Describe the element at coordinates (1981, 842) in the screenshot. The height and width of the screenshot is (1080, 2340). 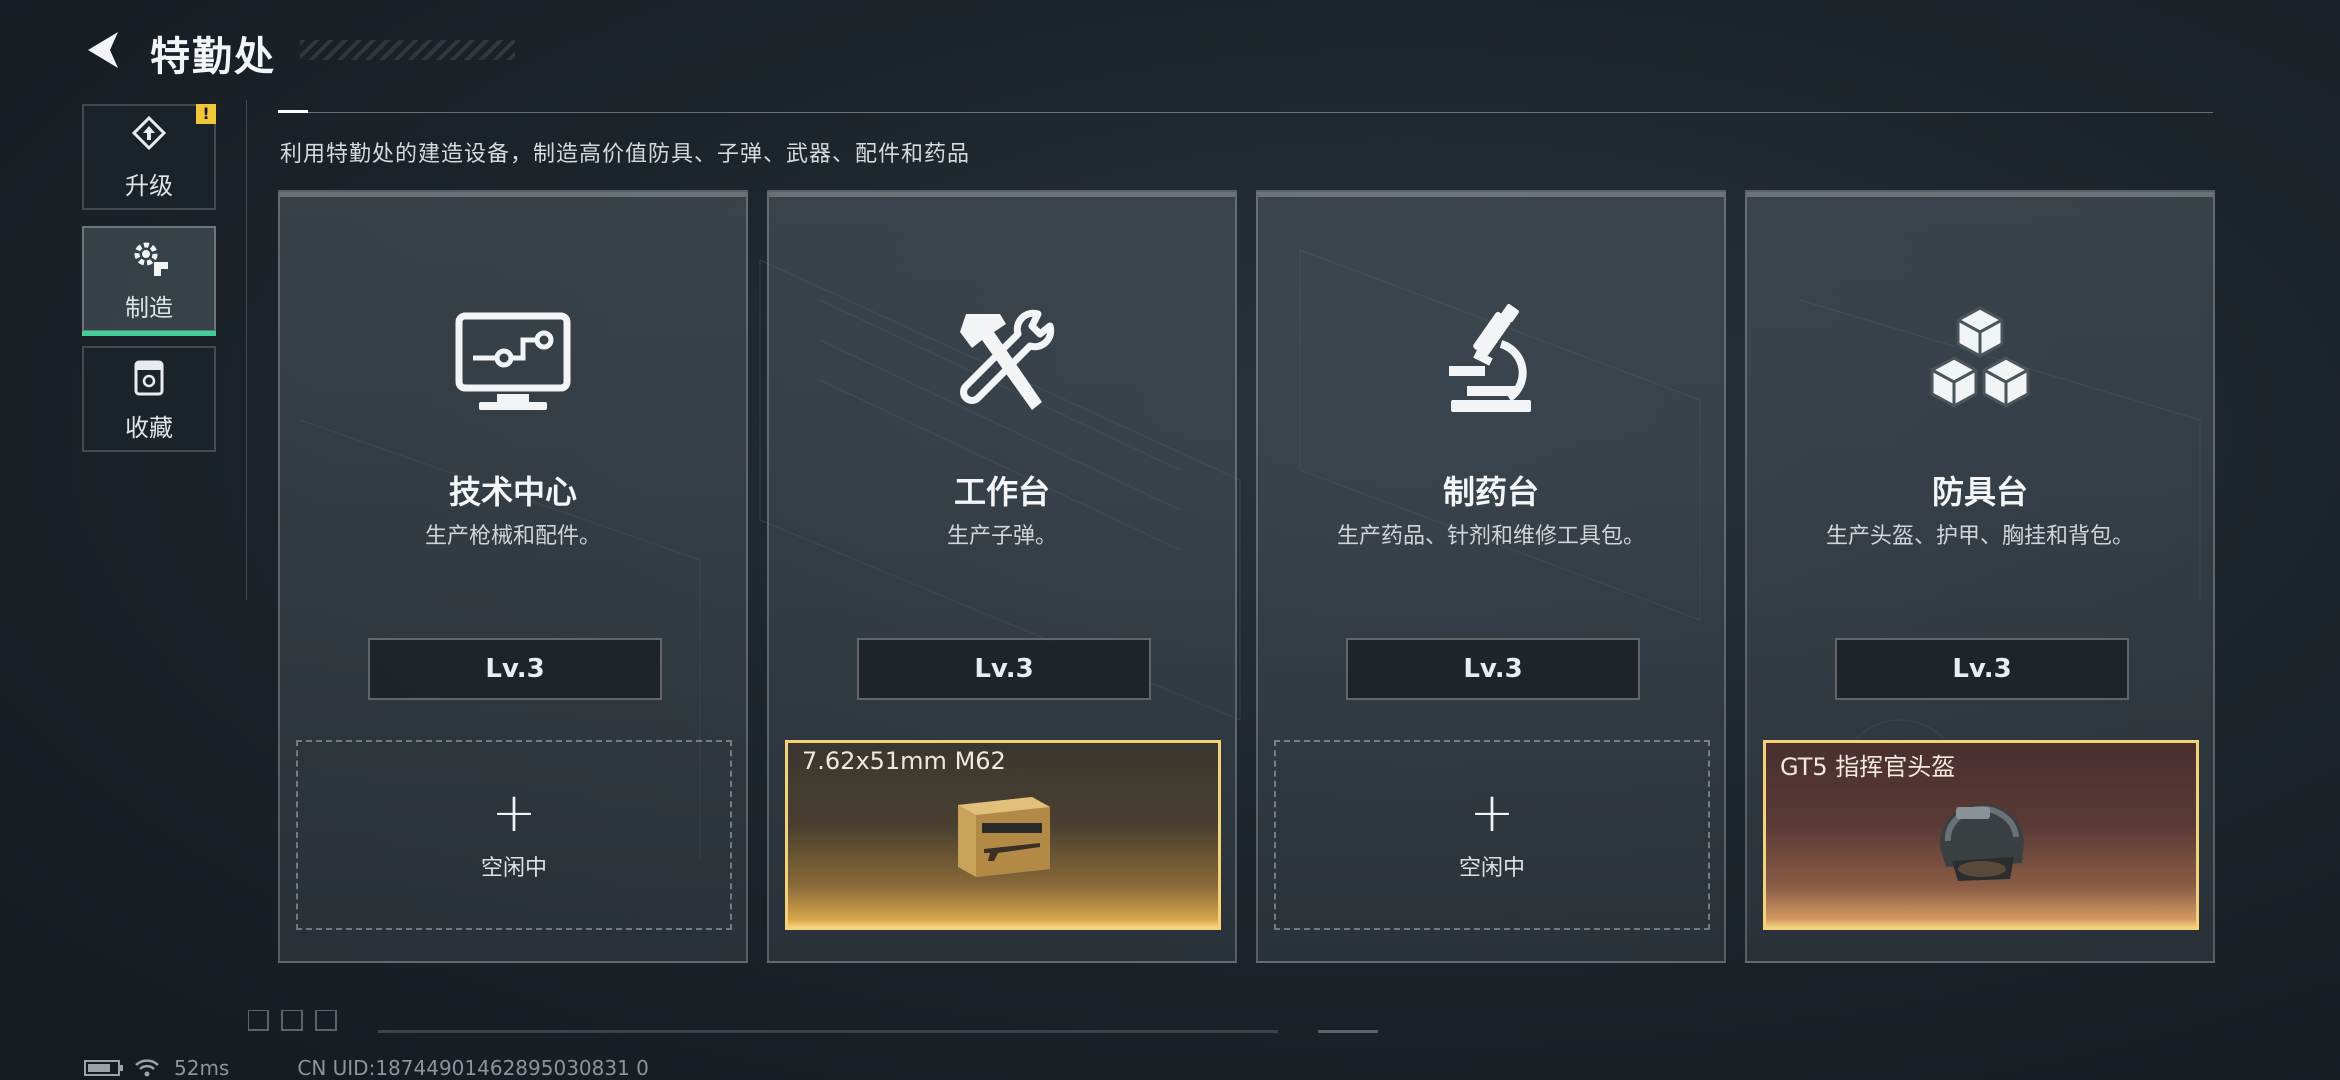
I see `helmet-icon` at that location.